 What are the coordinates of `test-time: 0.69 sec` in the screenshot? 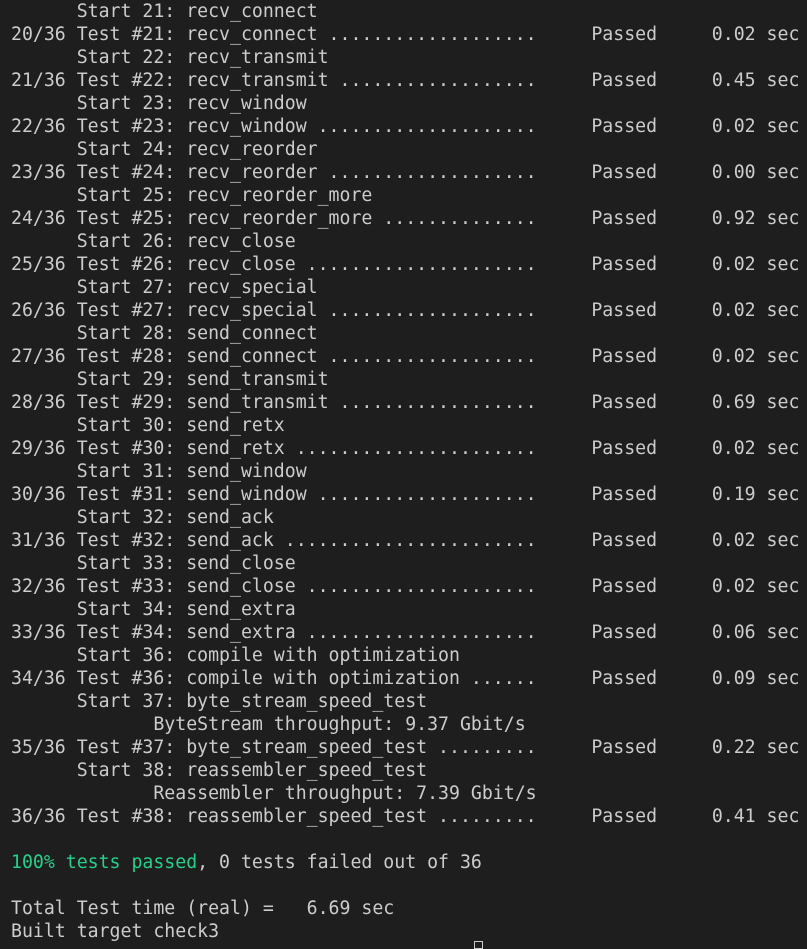 It's located at (755, 402).